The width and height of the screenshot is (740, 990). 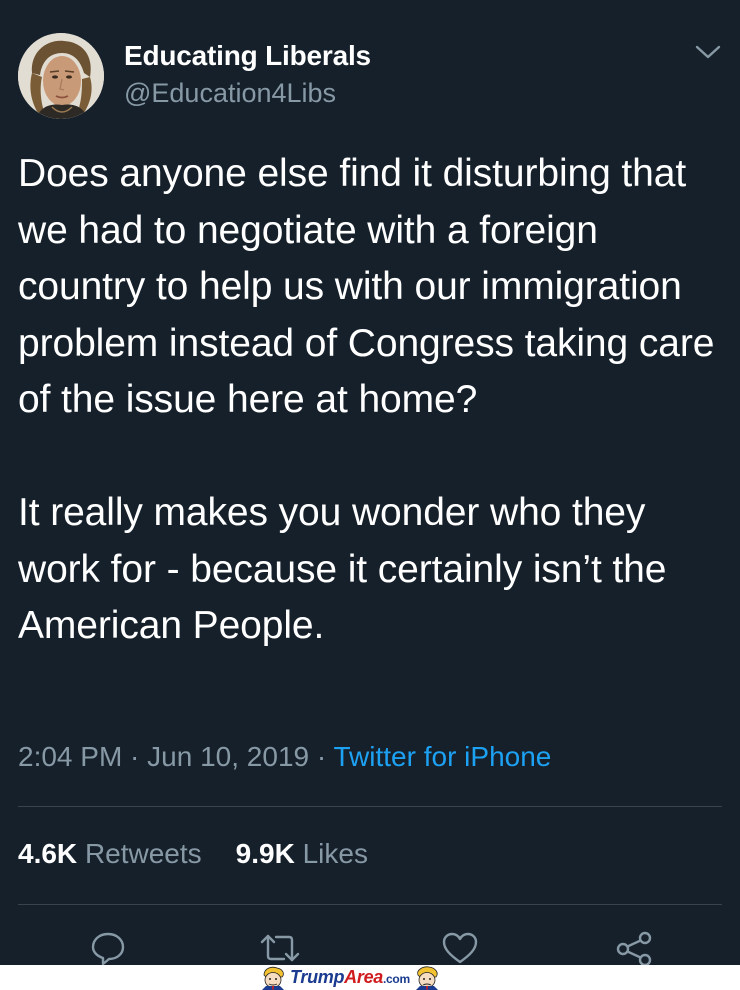 What do you see at coordinates (317, 977) in the screenshot?
I see `watermark-part1: Trump` at bounding box center [317, 977].